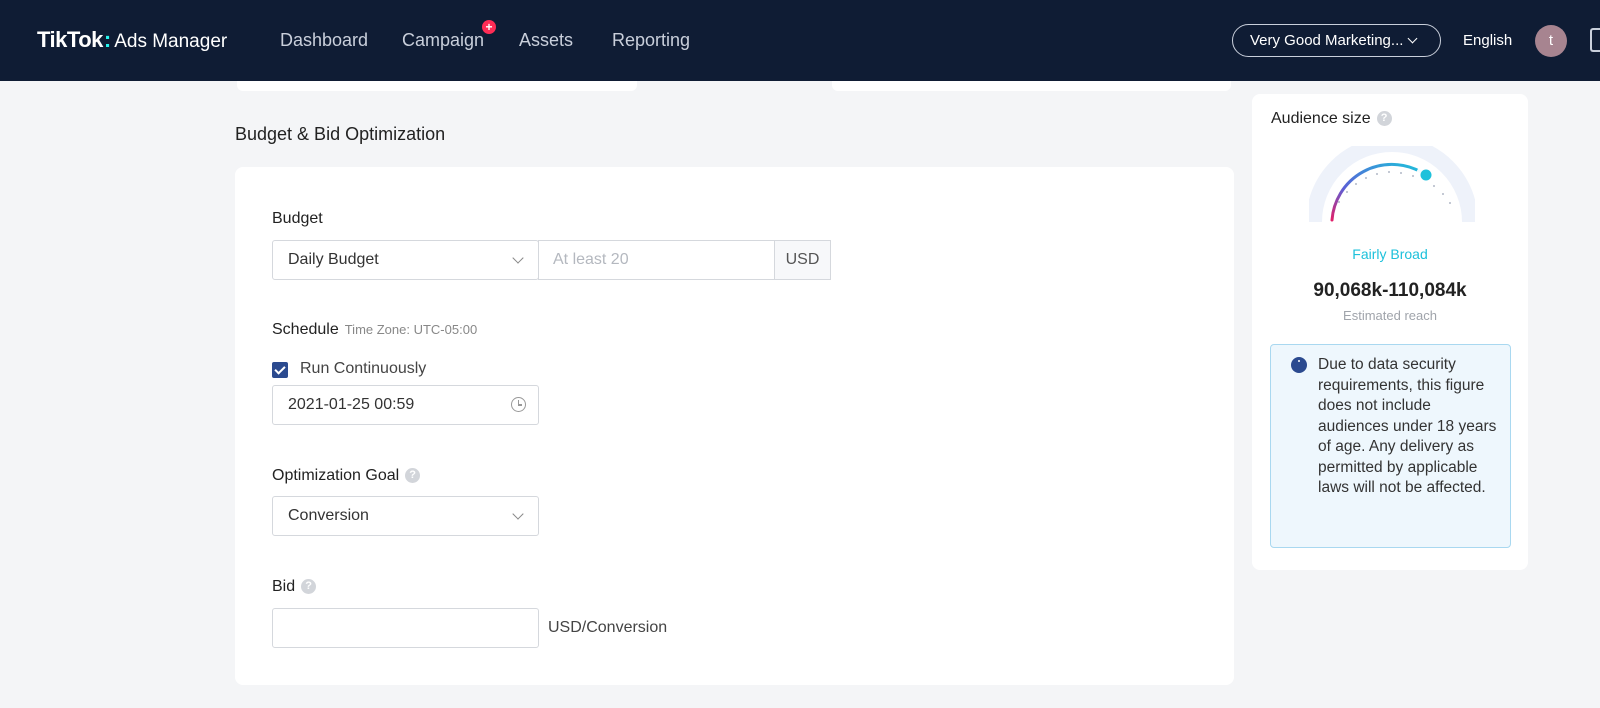  Describe the element at coordinates (1321, 118) in the screenshot. I see `audience-size-title: Audience size` at that location.